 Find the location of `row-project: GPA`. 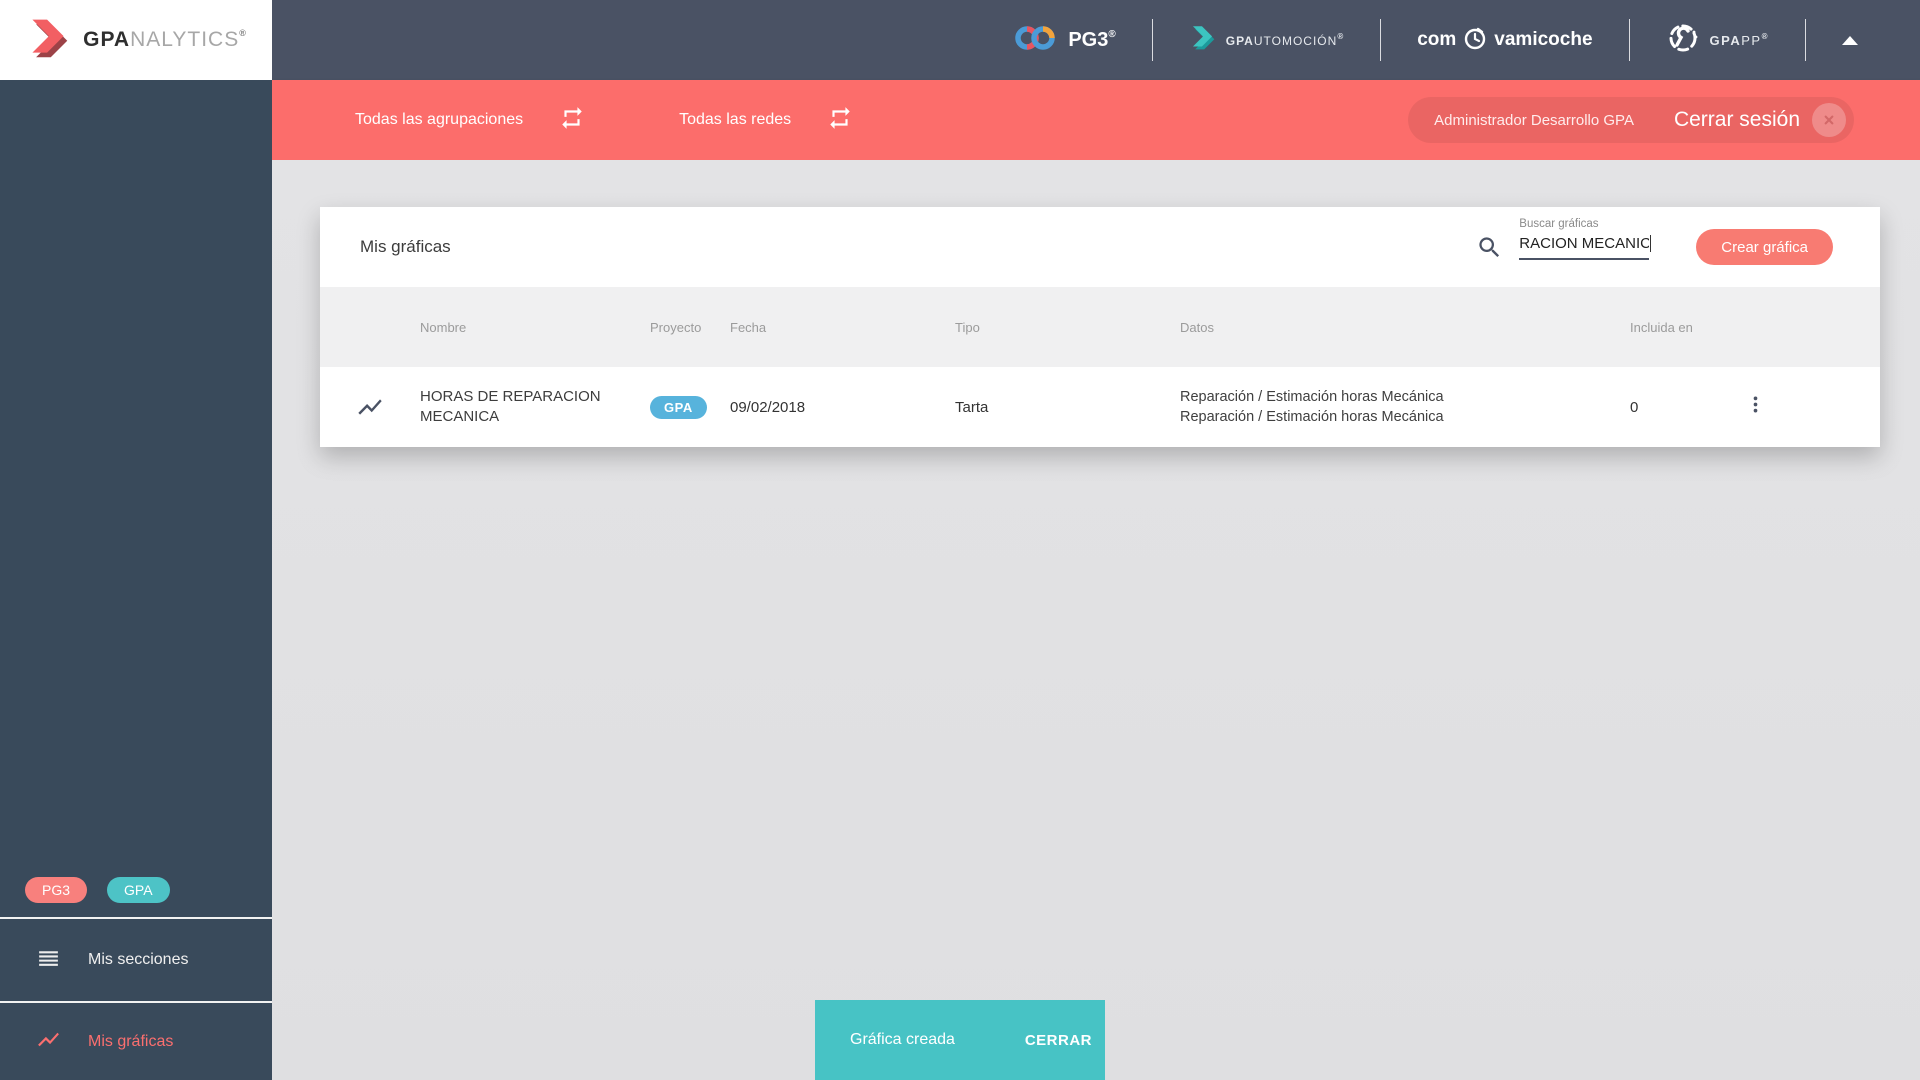

row-project: GPA is located at coordinates (690, 407).